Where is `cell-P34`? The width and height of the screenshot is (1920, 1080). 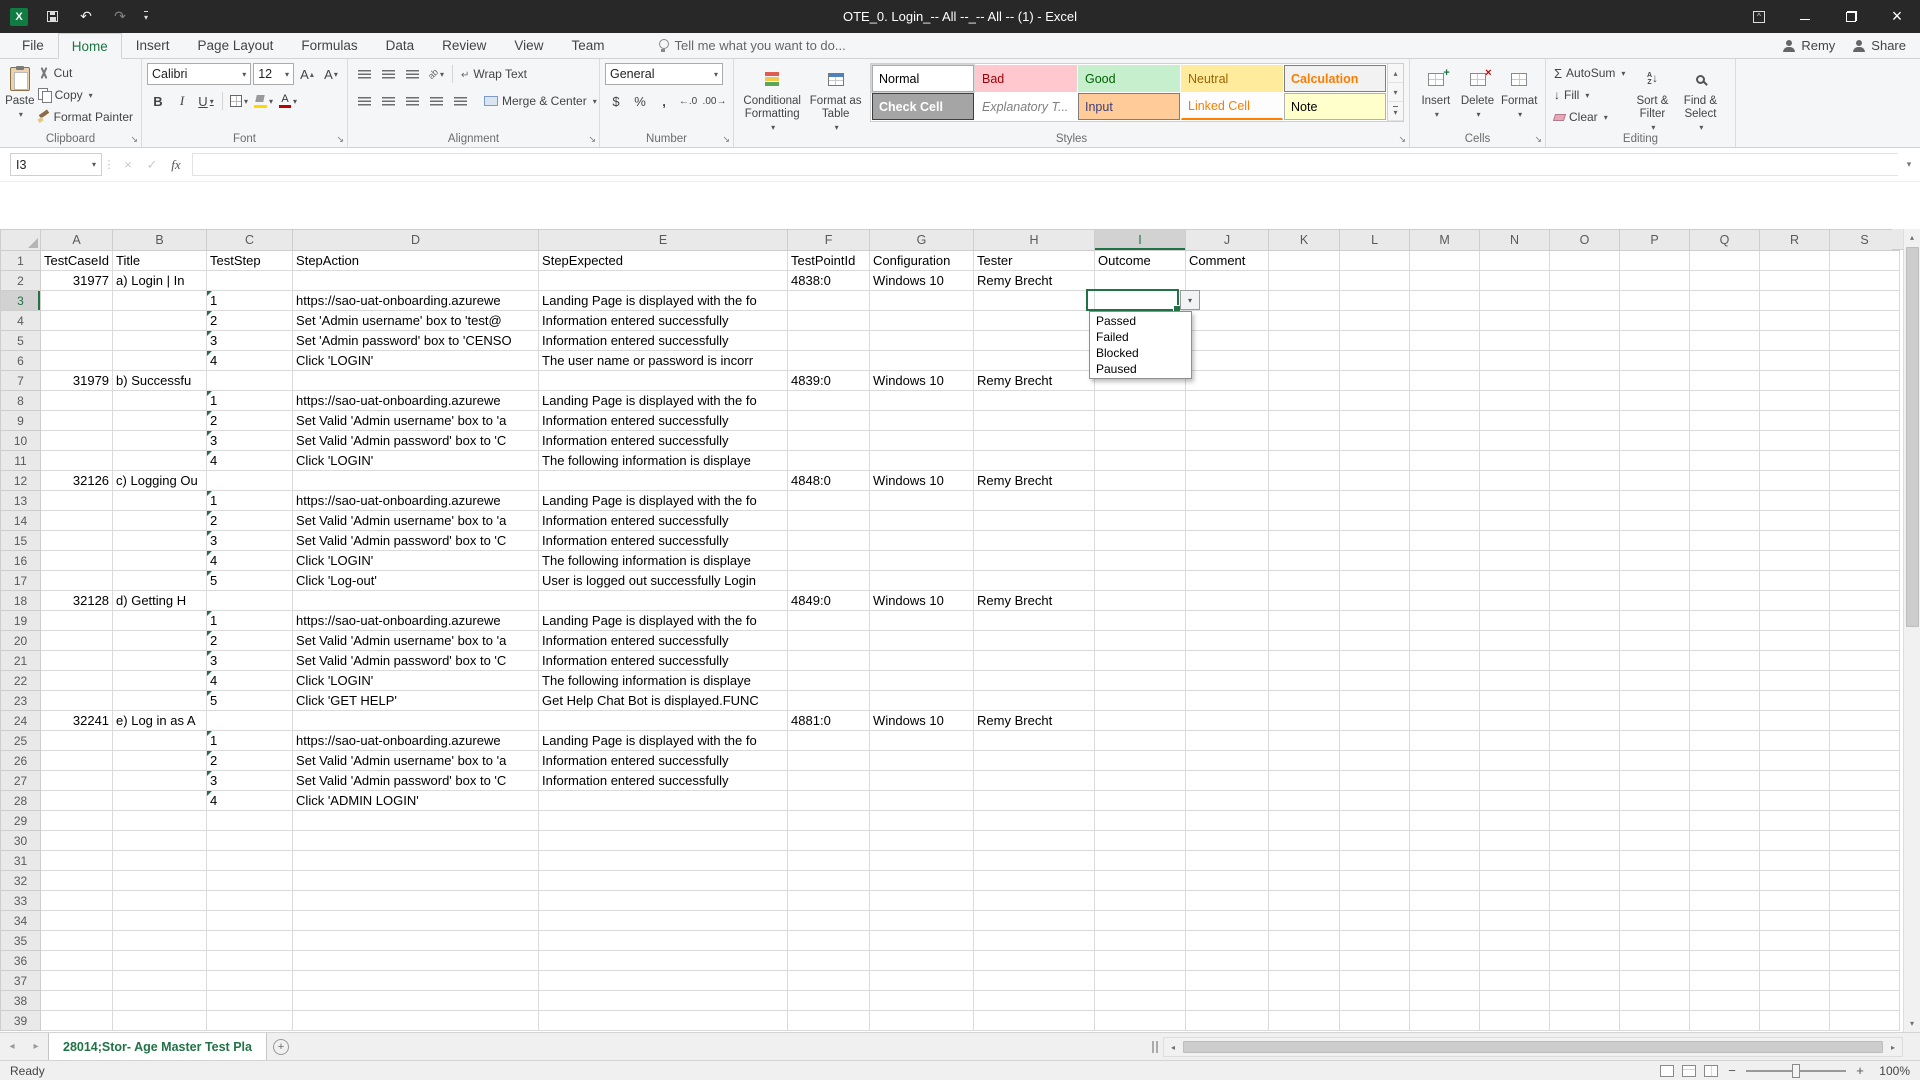 cell-P34 is located at coordinates (1655, 920).